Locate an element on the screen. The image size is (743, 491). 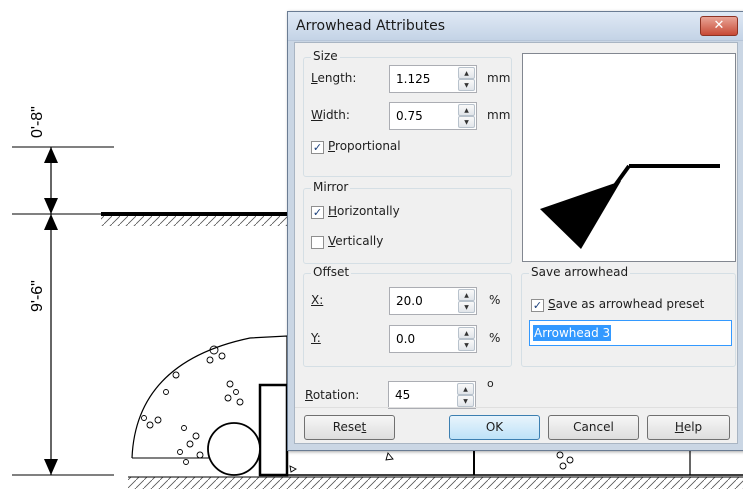
proportional-checkbox: ✓ is located at coordinates (317, 147).